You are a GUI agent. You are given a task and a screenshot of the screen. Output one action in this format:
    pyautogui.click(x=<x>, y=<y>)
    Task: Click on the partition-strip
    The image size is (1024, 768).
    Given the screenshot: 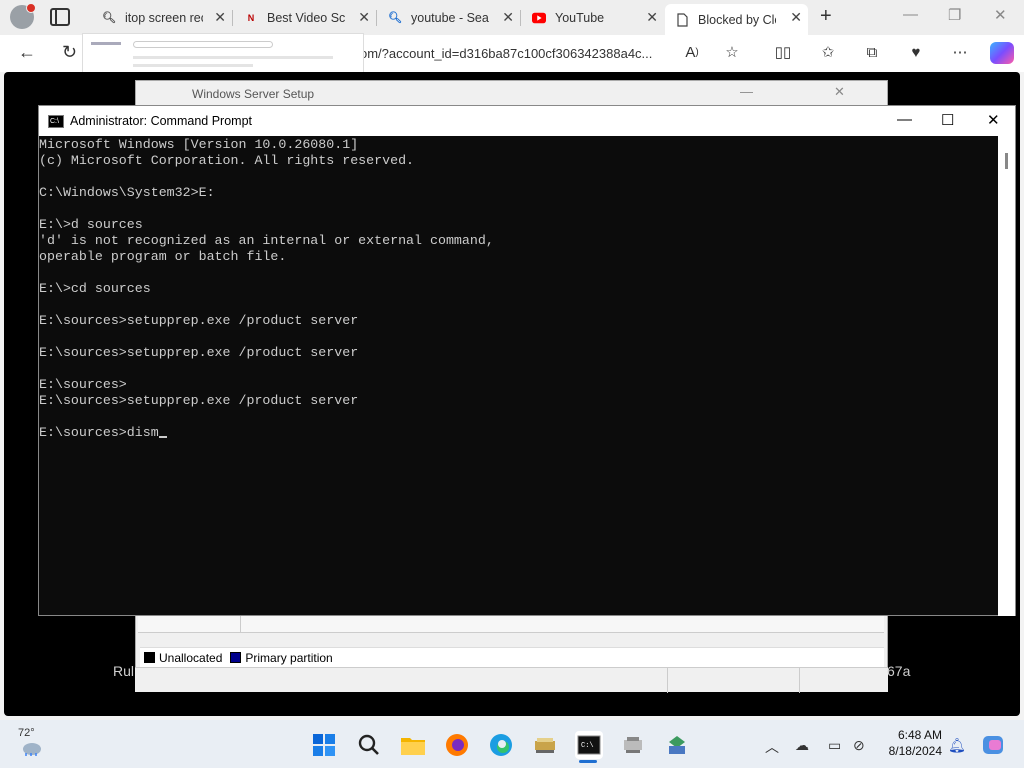 What is the action you would take?
    pyautogui.click(x=511, y=624)
    